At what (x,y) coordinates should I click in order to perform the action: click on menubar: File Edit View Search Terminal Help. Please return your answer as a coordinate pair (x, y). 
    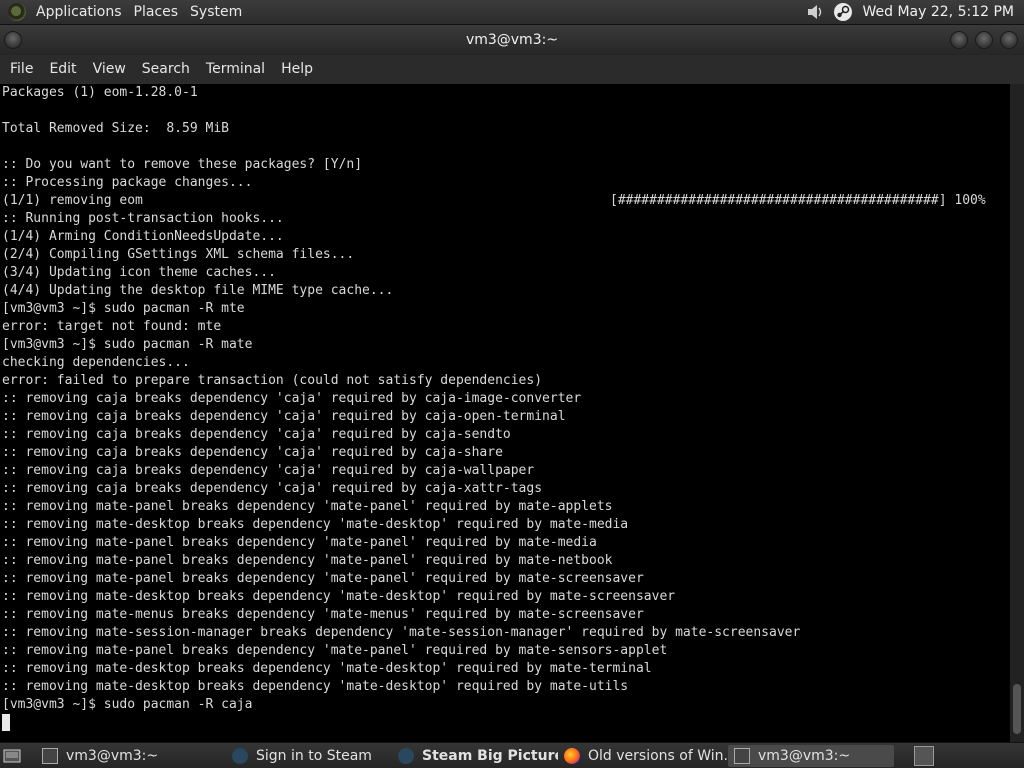
    Looking at the image, I should click on (512, 69).